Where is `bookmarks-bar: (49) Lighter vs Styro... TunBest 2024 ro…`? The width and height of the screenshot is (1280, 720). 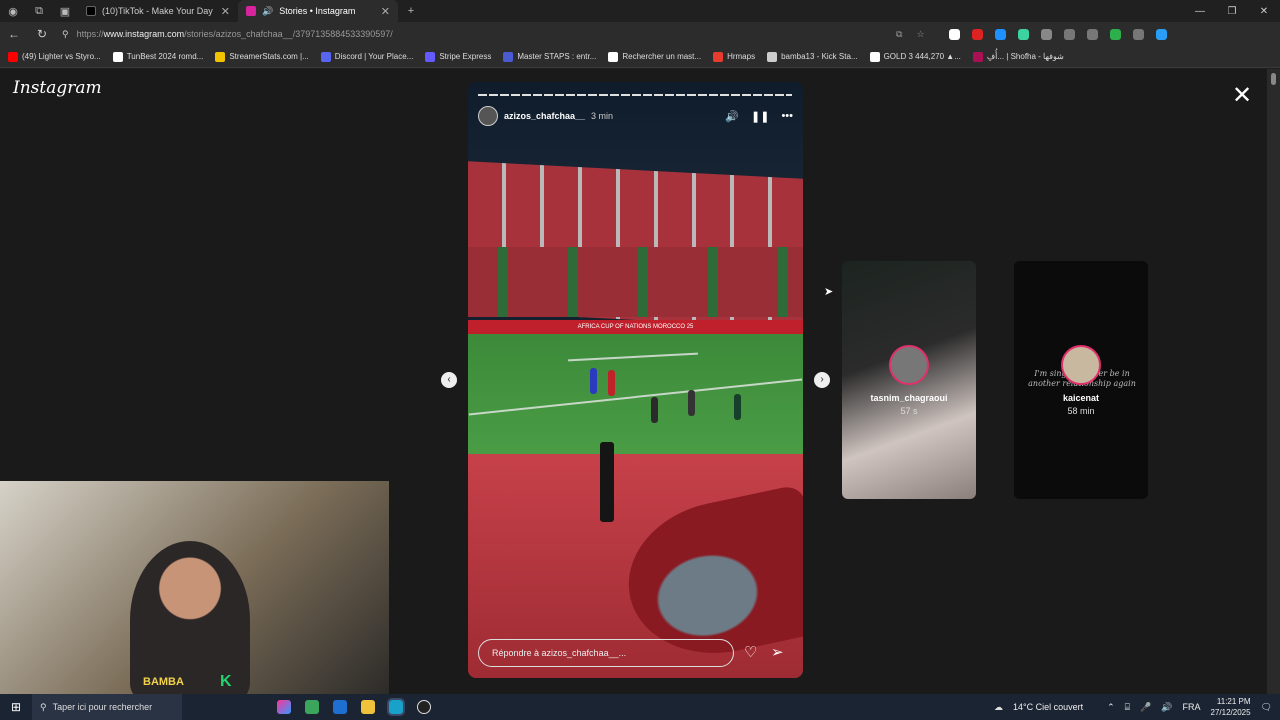
bookmarks-bar: (49) Lighter vs Styro... TunBest 2024 ro… is located at coordinates (640, 57).